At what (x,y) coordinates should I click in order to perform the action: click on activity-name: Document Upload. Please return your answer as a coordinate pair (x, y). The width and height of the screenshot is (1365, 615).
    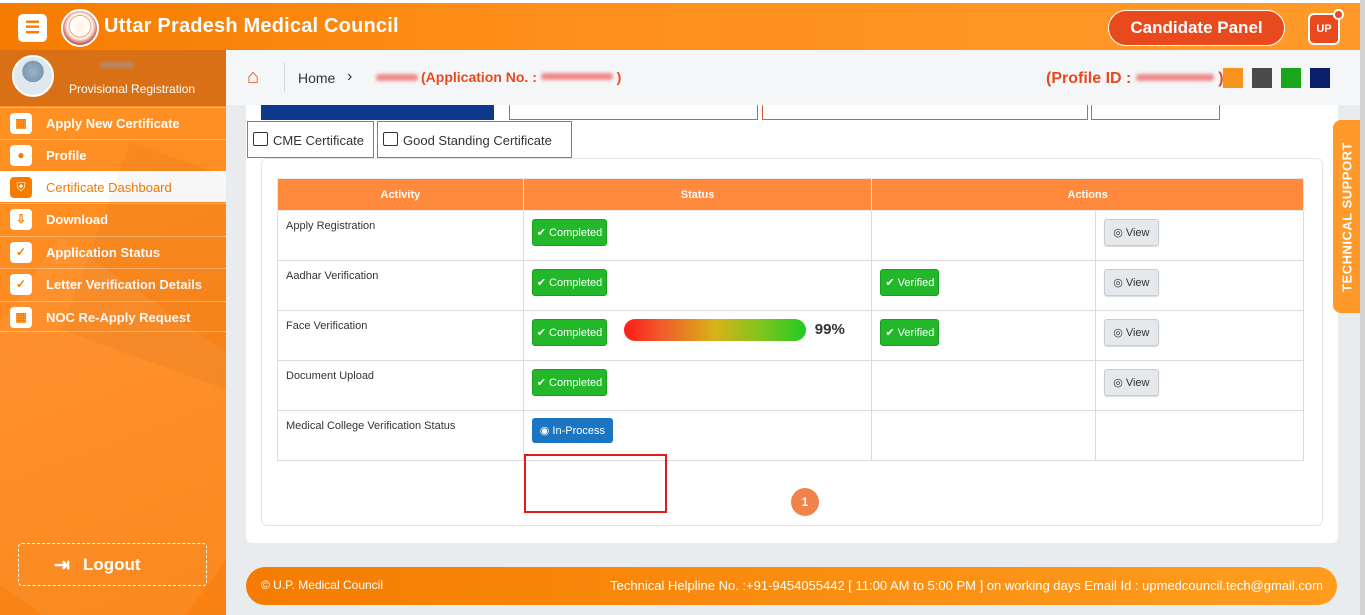
    Looking at the image, I should click on (400, 385).